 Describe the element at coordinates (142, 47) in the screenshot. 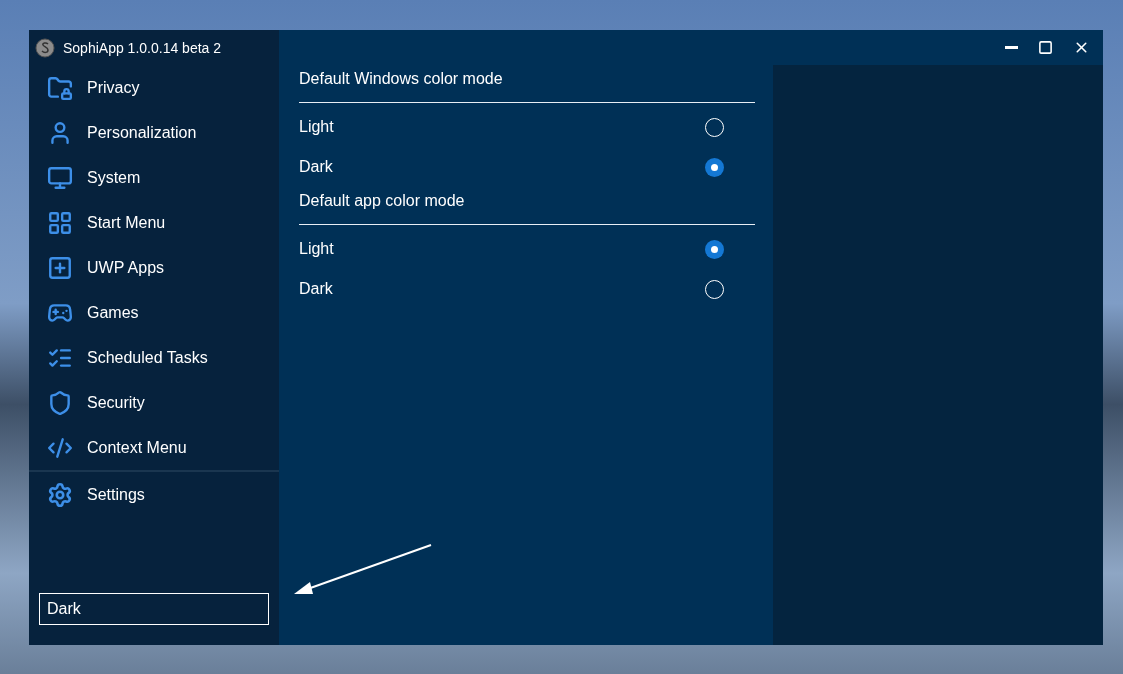

I see `window-title: SophiApp 1.0.0.14 beta 2` at that location.